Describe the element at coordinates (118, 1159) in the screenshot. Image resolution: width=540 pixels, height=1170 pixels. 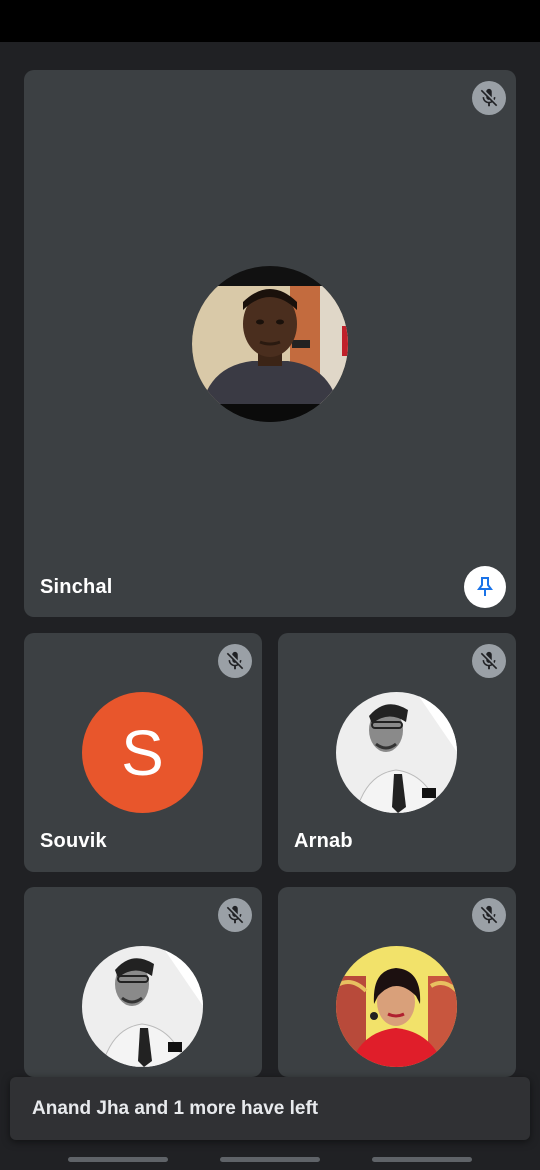
I see `nav-handle-left` at that location.